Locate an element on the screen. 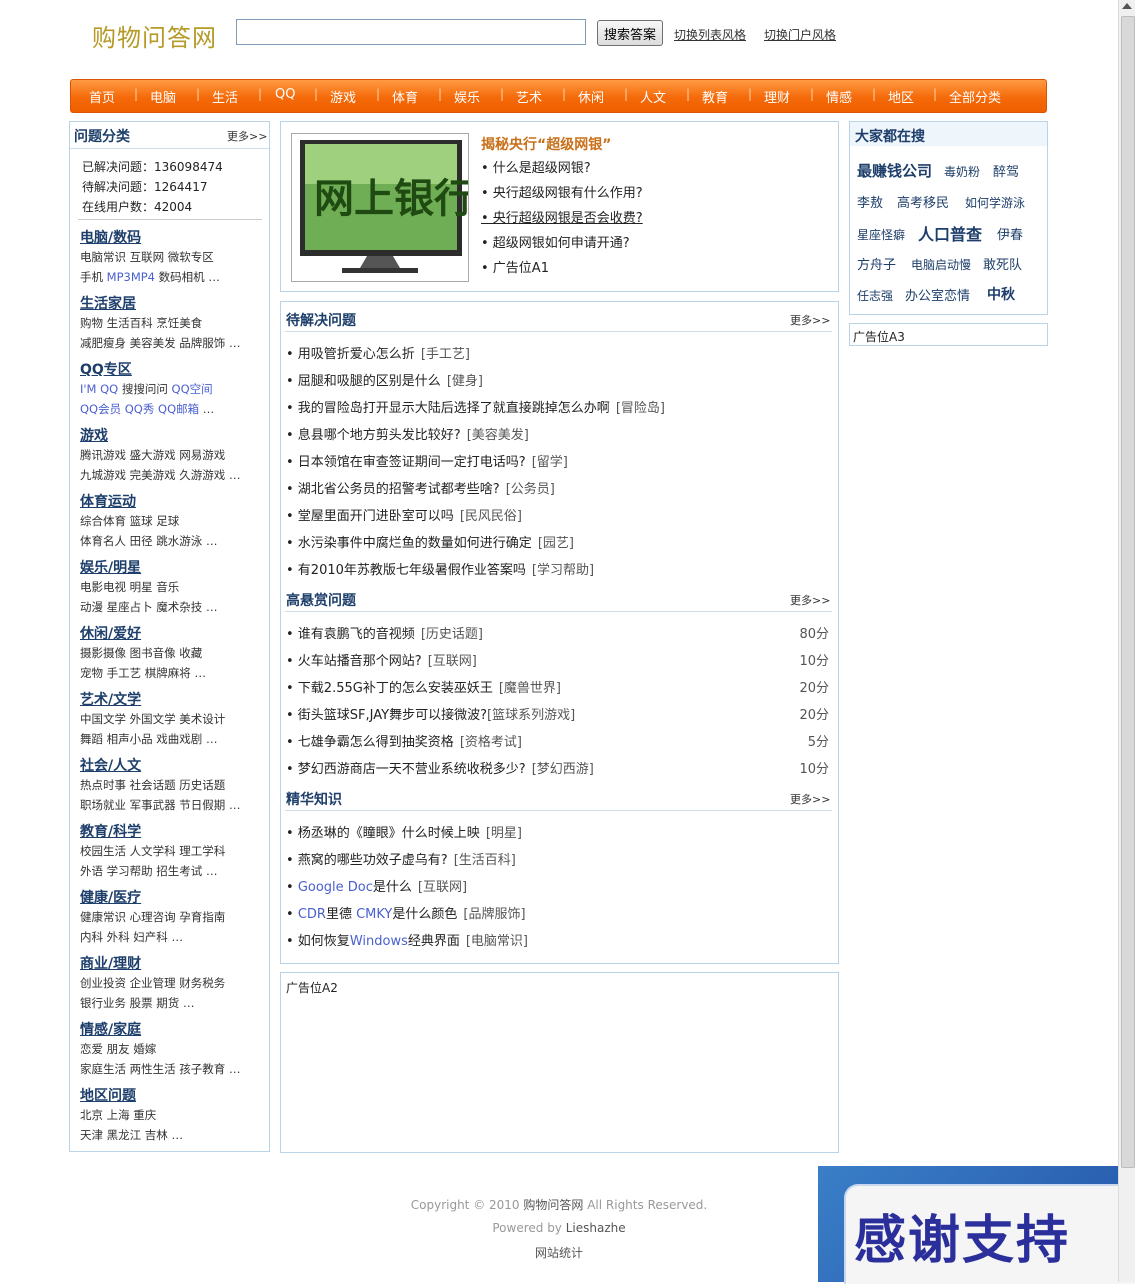 This screenshot has width=1135, height=1284. feature-link: • 央行超级网银有什么作用? is located at coordinates (562, 191).